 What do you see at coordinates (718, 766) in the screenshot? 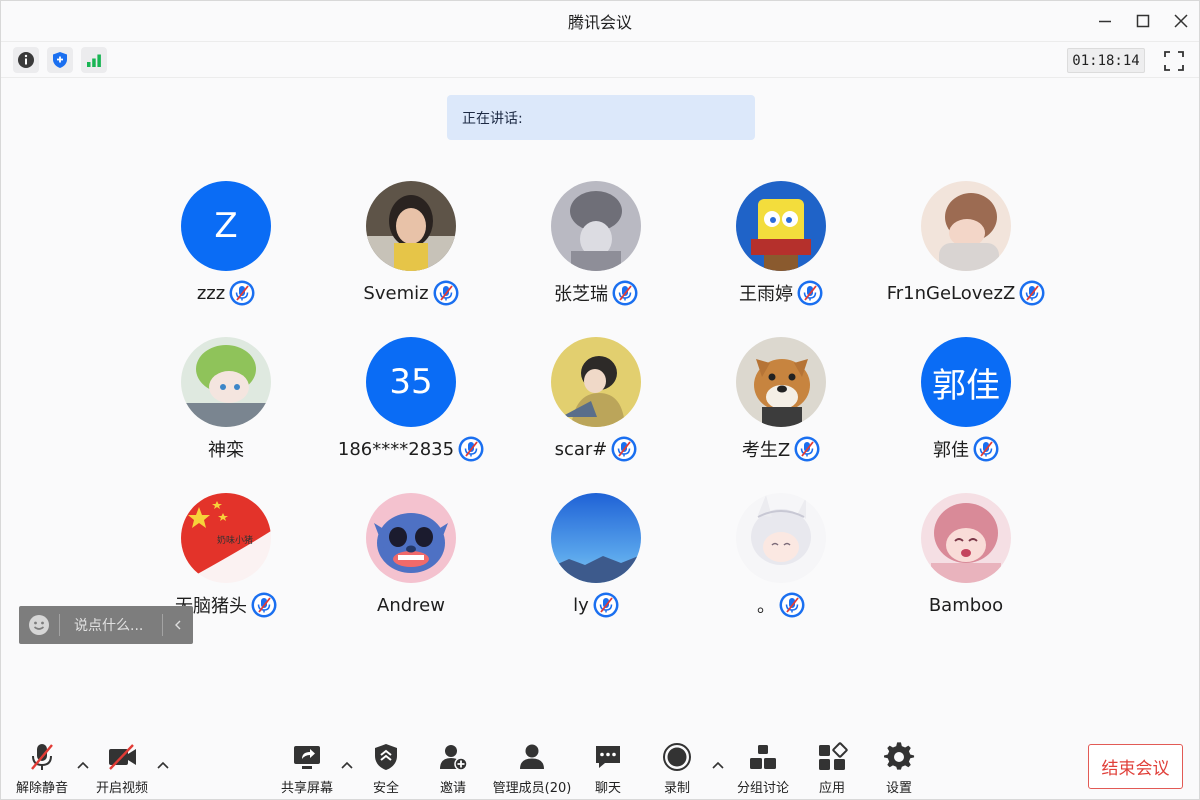
I see `record-options-chevron-up-icon` at bounding box center [718, 766].